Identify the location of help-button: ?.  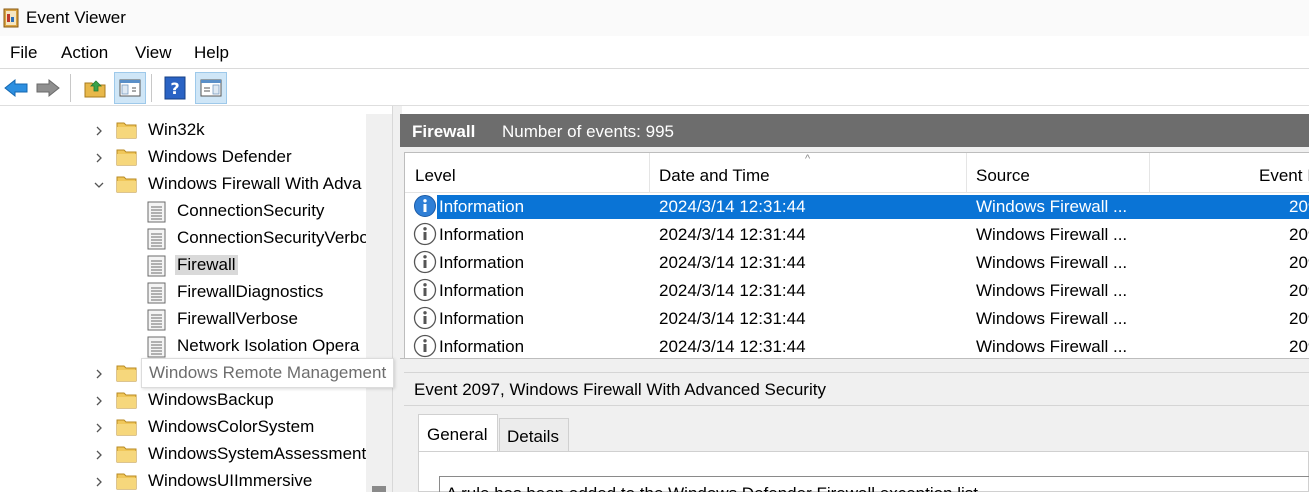
(175, 88).